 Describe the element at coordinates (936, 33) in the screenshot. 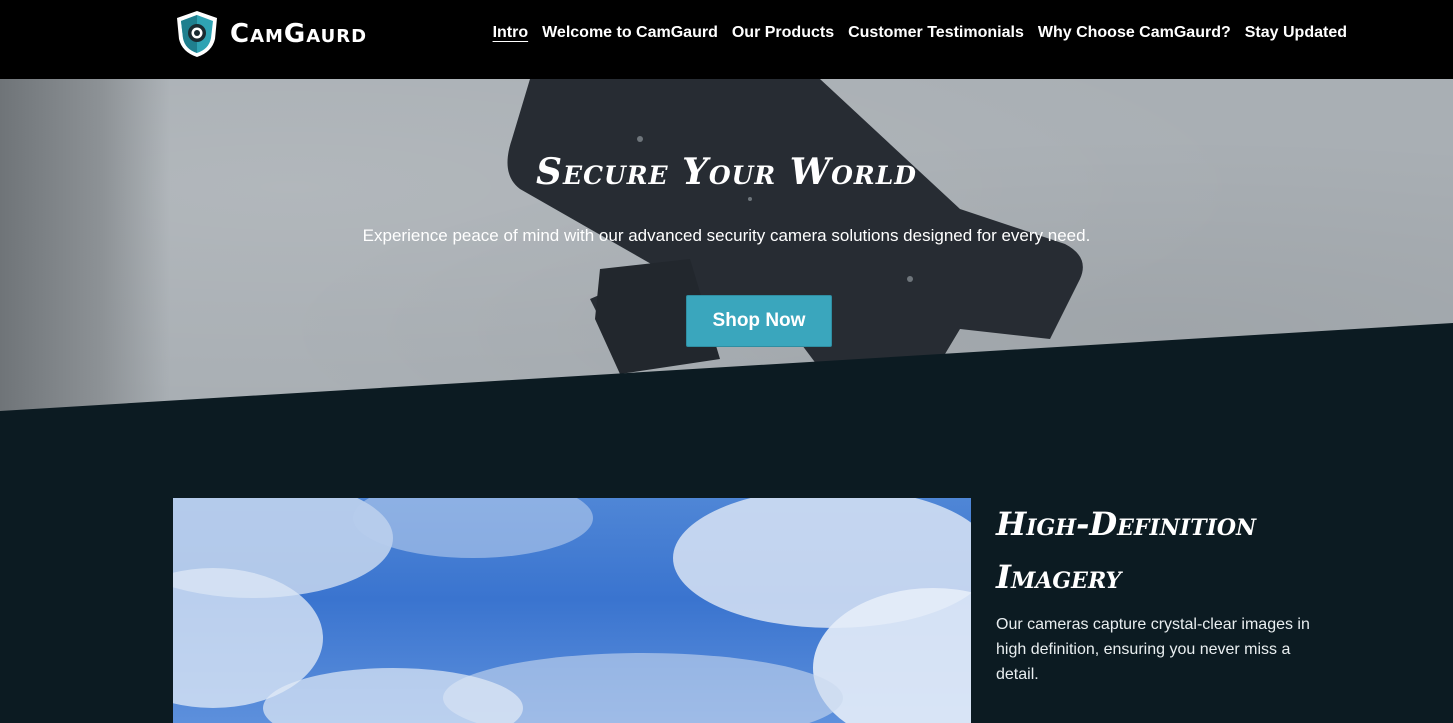

I see `nav-item-testimonials: Customer Testimonials` at that location.